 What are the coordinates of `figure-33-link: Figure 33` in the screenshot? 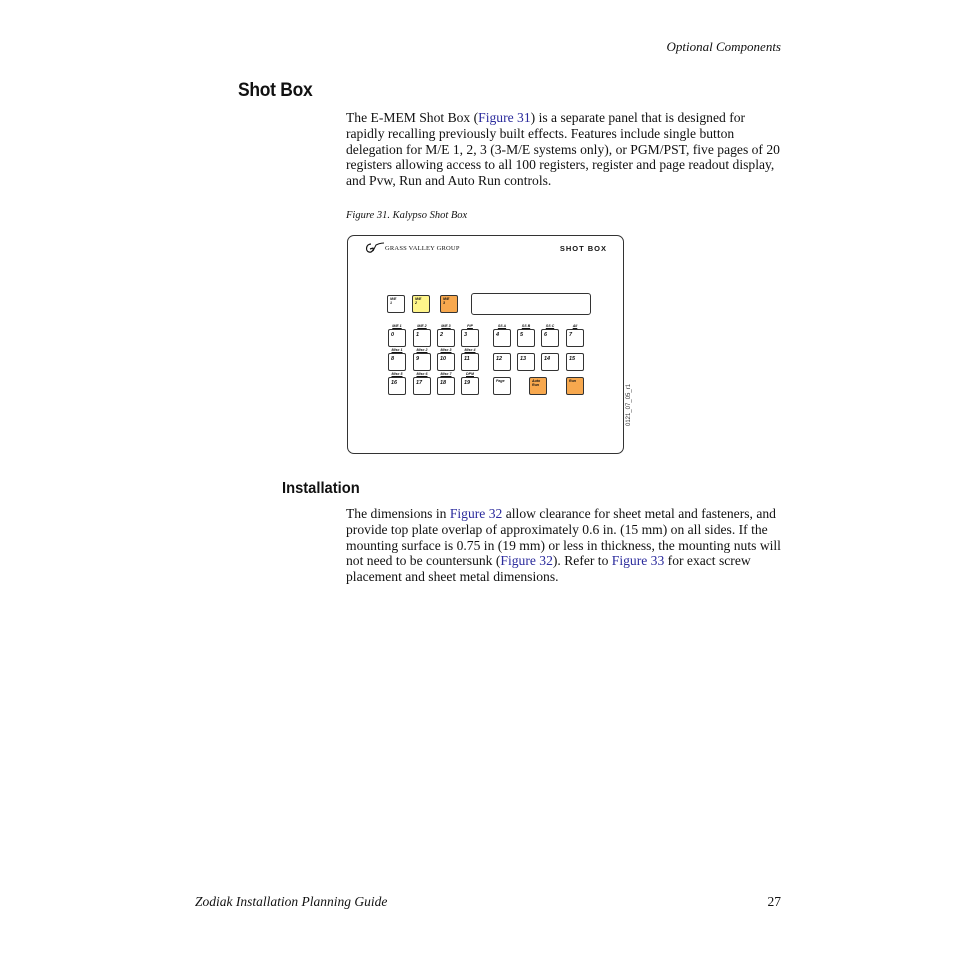 It's located at (638, 560).